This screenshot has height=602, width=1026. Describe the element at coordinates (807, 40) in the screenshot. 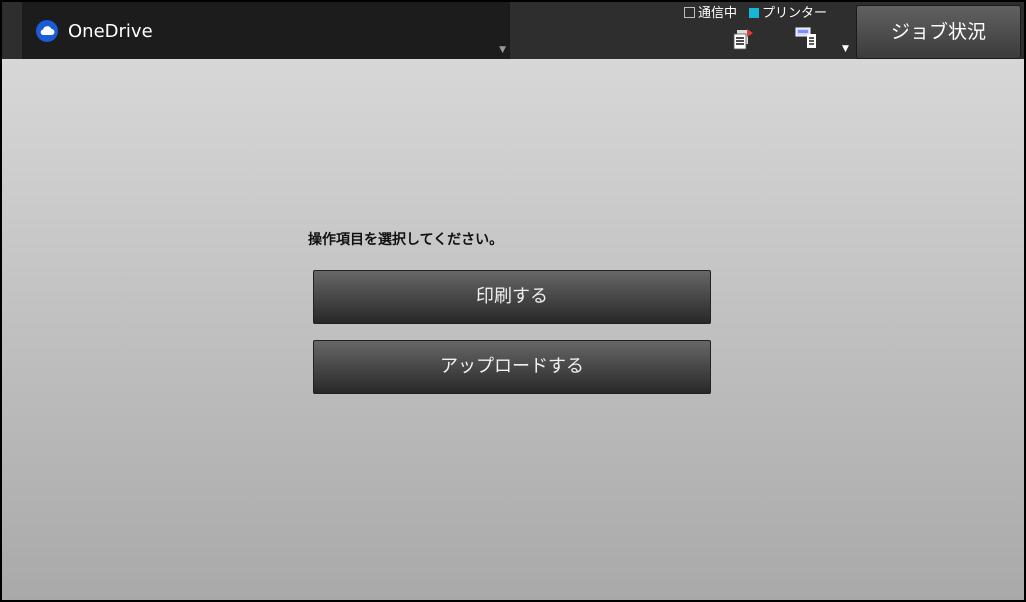

I see `printer-status-icon` at that location.